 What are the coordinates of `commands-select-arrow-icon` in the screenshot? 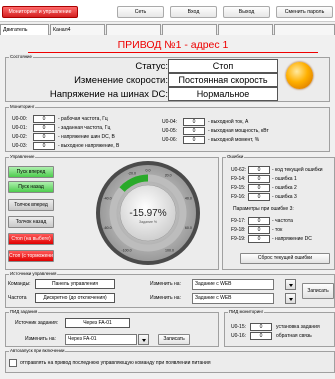 It's located at (290, 284).